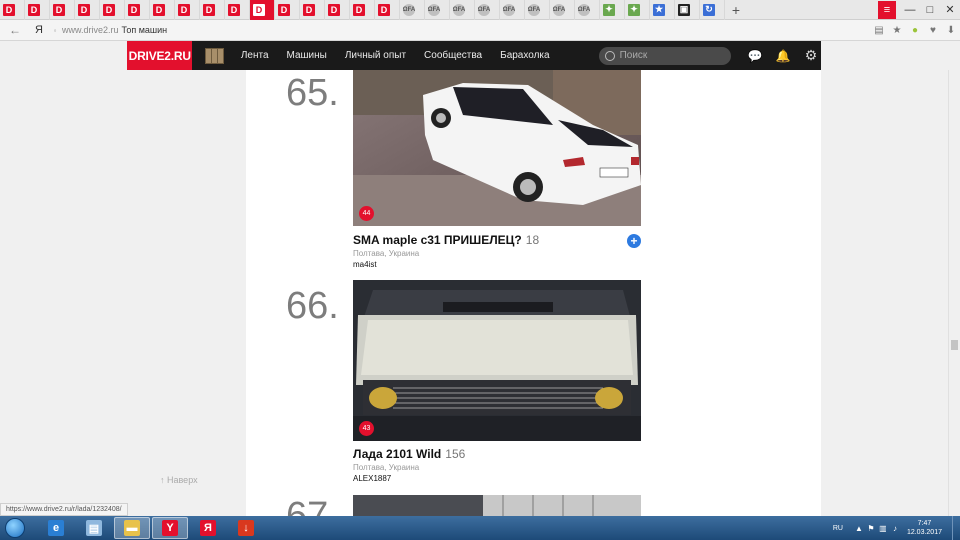 The width and height of the screenshot is (960, 540). I want to click on nav-communities: Сообщества, so click(453, 55).